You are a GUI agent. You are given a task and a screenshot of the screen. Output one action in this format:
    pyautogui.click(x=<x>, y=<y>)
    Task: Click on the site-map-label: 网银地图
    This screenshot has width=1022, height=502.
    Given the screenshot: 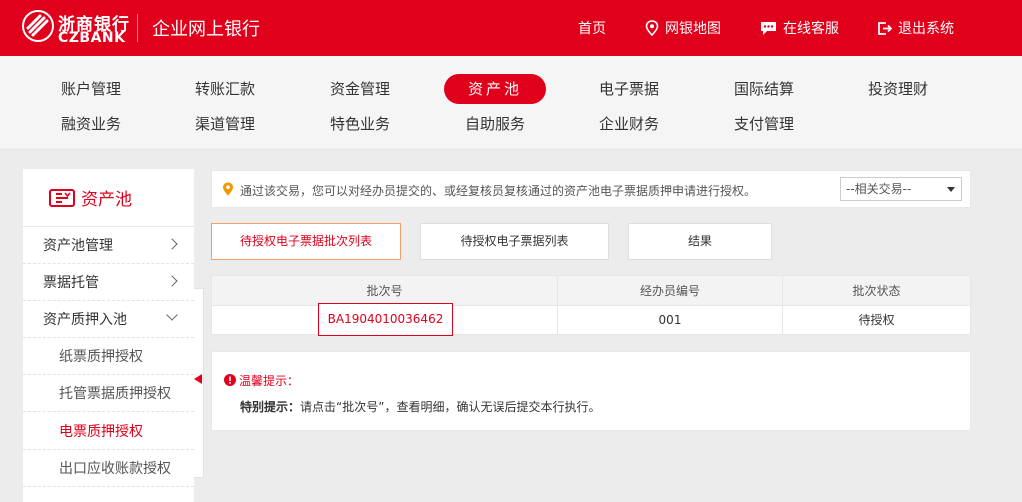 What is the action you would take?
    pyautogui.click(x=693, y=29)
    